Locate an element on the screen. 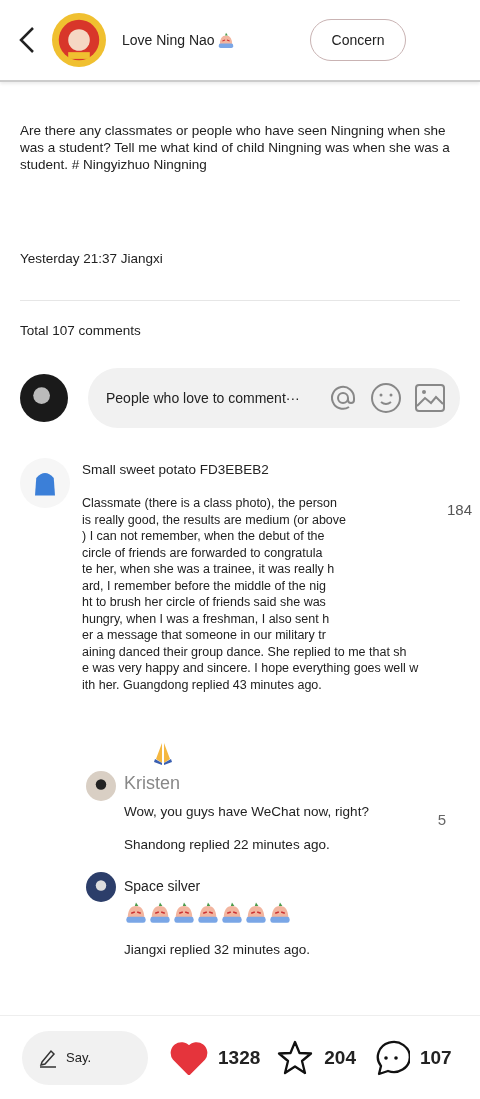 The image size is (480, 1099). emoji-icon is located at coordinates (386, 398).